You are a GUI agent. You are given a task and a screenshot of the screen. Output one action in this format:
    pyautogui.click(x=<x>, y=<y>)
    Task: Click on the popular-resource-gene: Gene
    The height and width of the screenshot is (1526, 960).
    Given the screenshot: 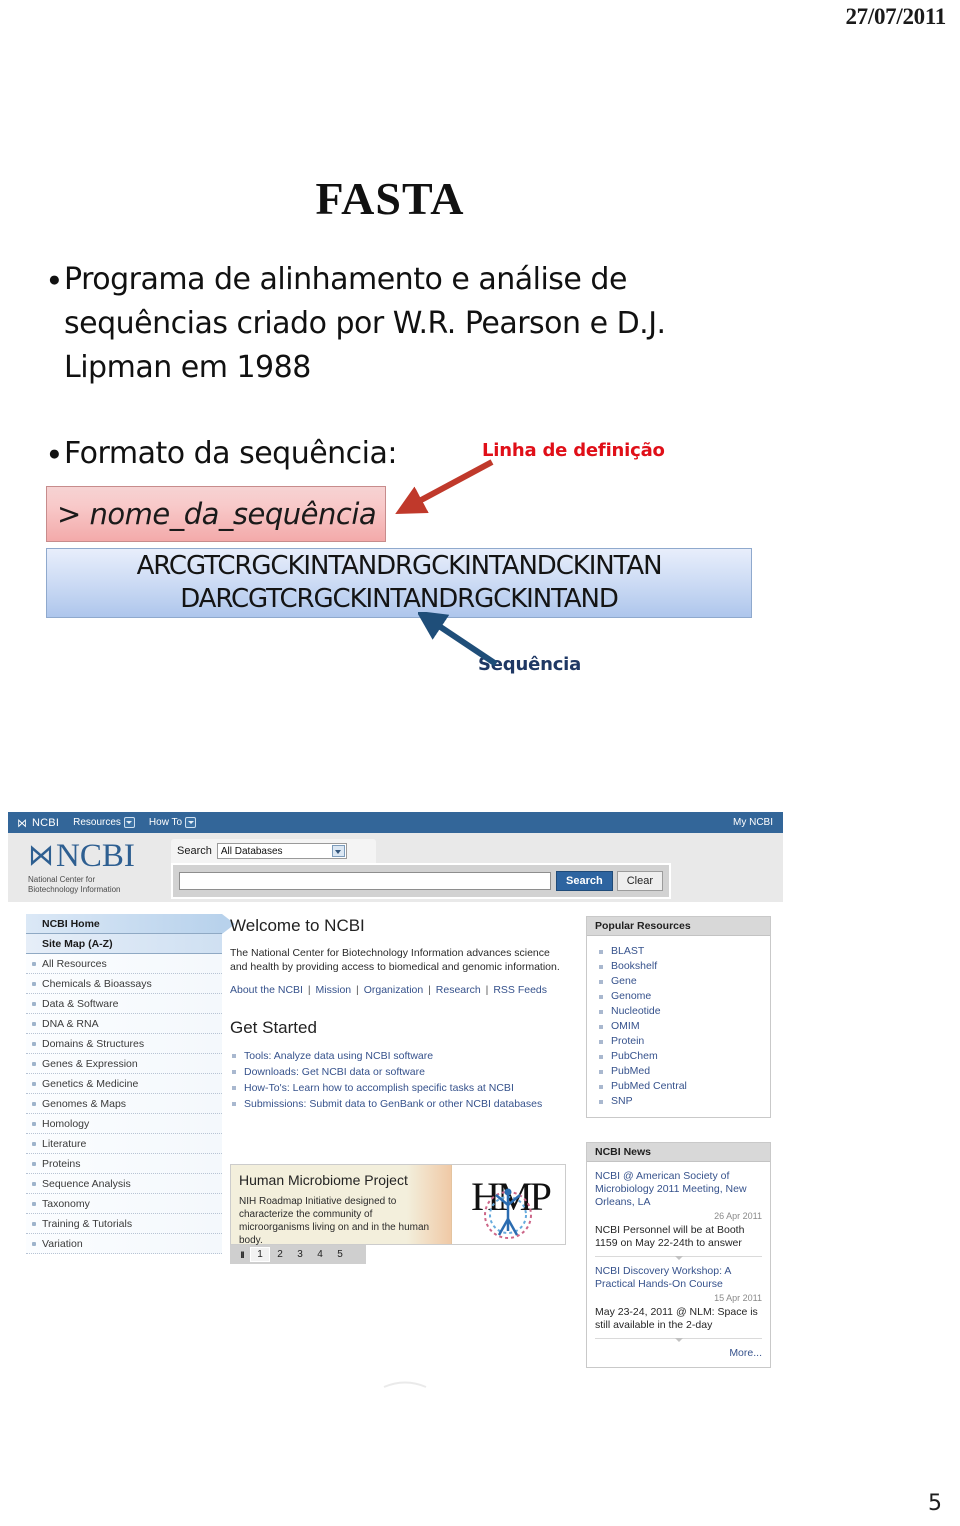 What is the action you would take?
    pyautogui.click(x=678, y=981)
    